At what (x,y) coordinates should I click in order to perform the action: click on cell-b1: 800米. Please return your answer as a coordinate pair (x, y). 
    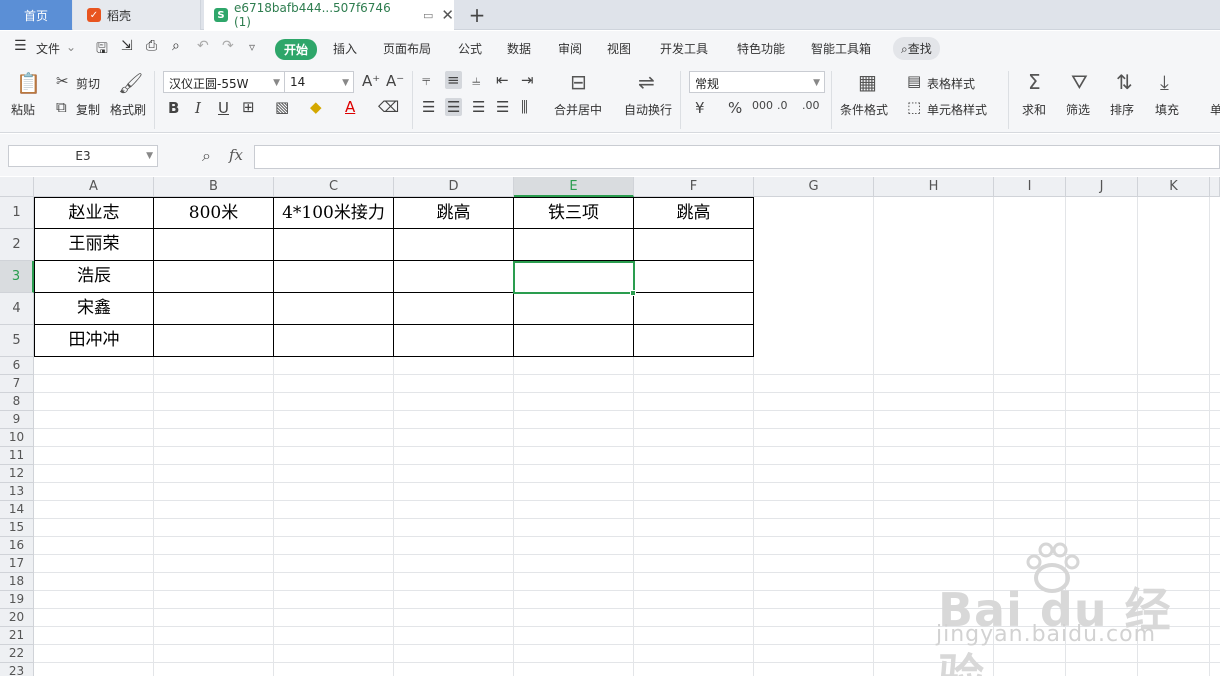
    Looking at the image, I should click on (214, 213).